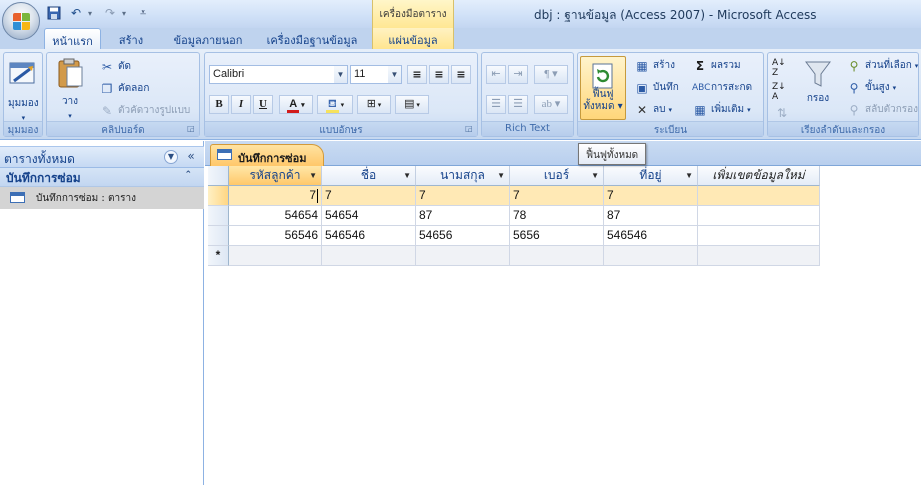 Image resolution: width=921 pixels, height=485 pixels. I want to click on save-record-button: ▣ บันทึก, so click(656, 87).